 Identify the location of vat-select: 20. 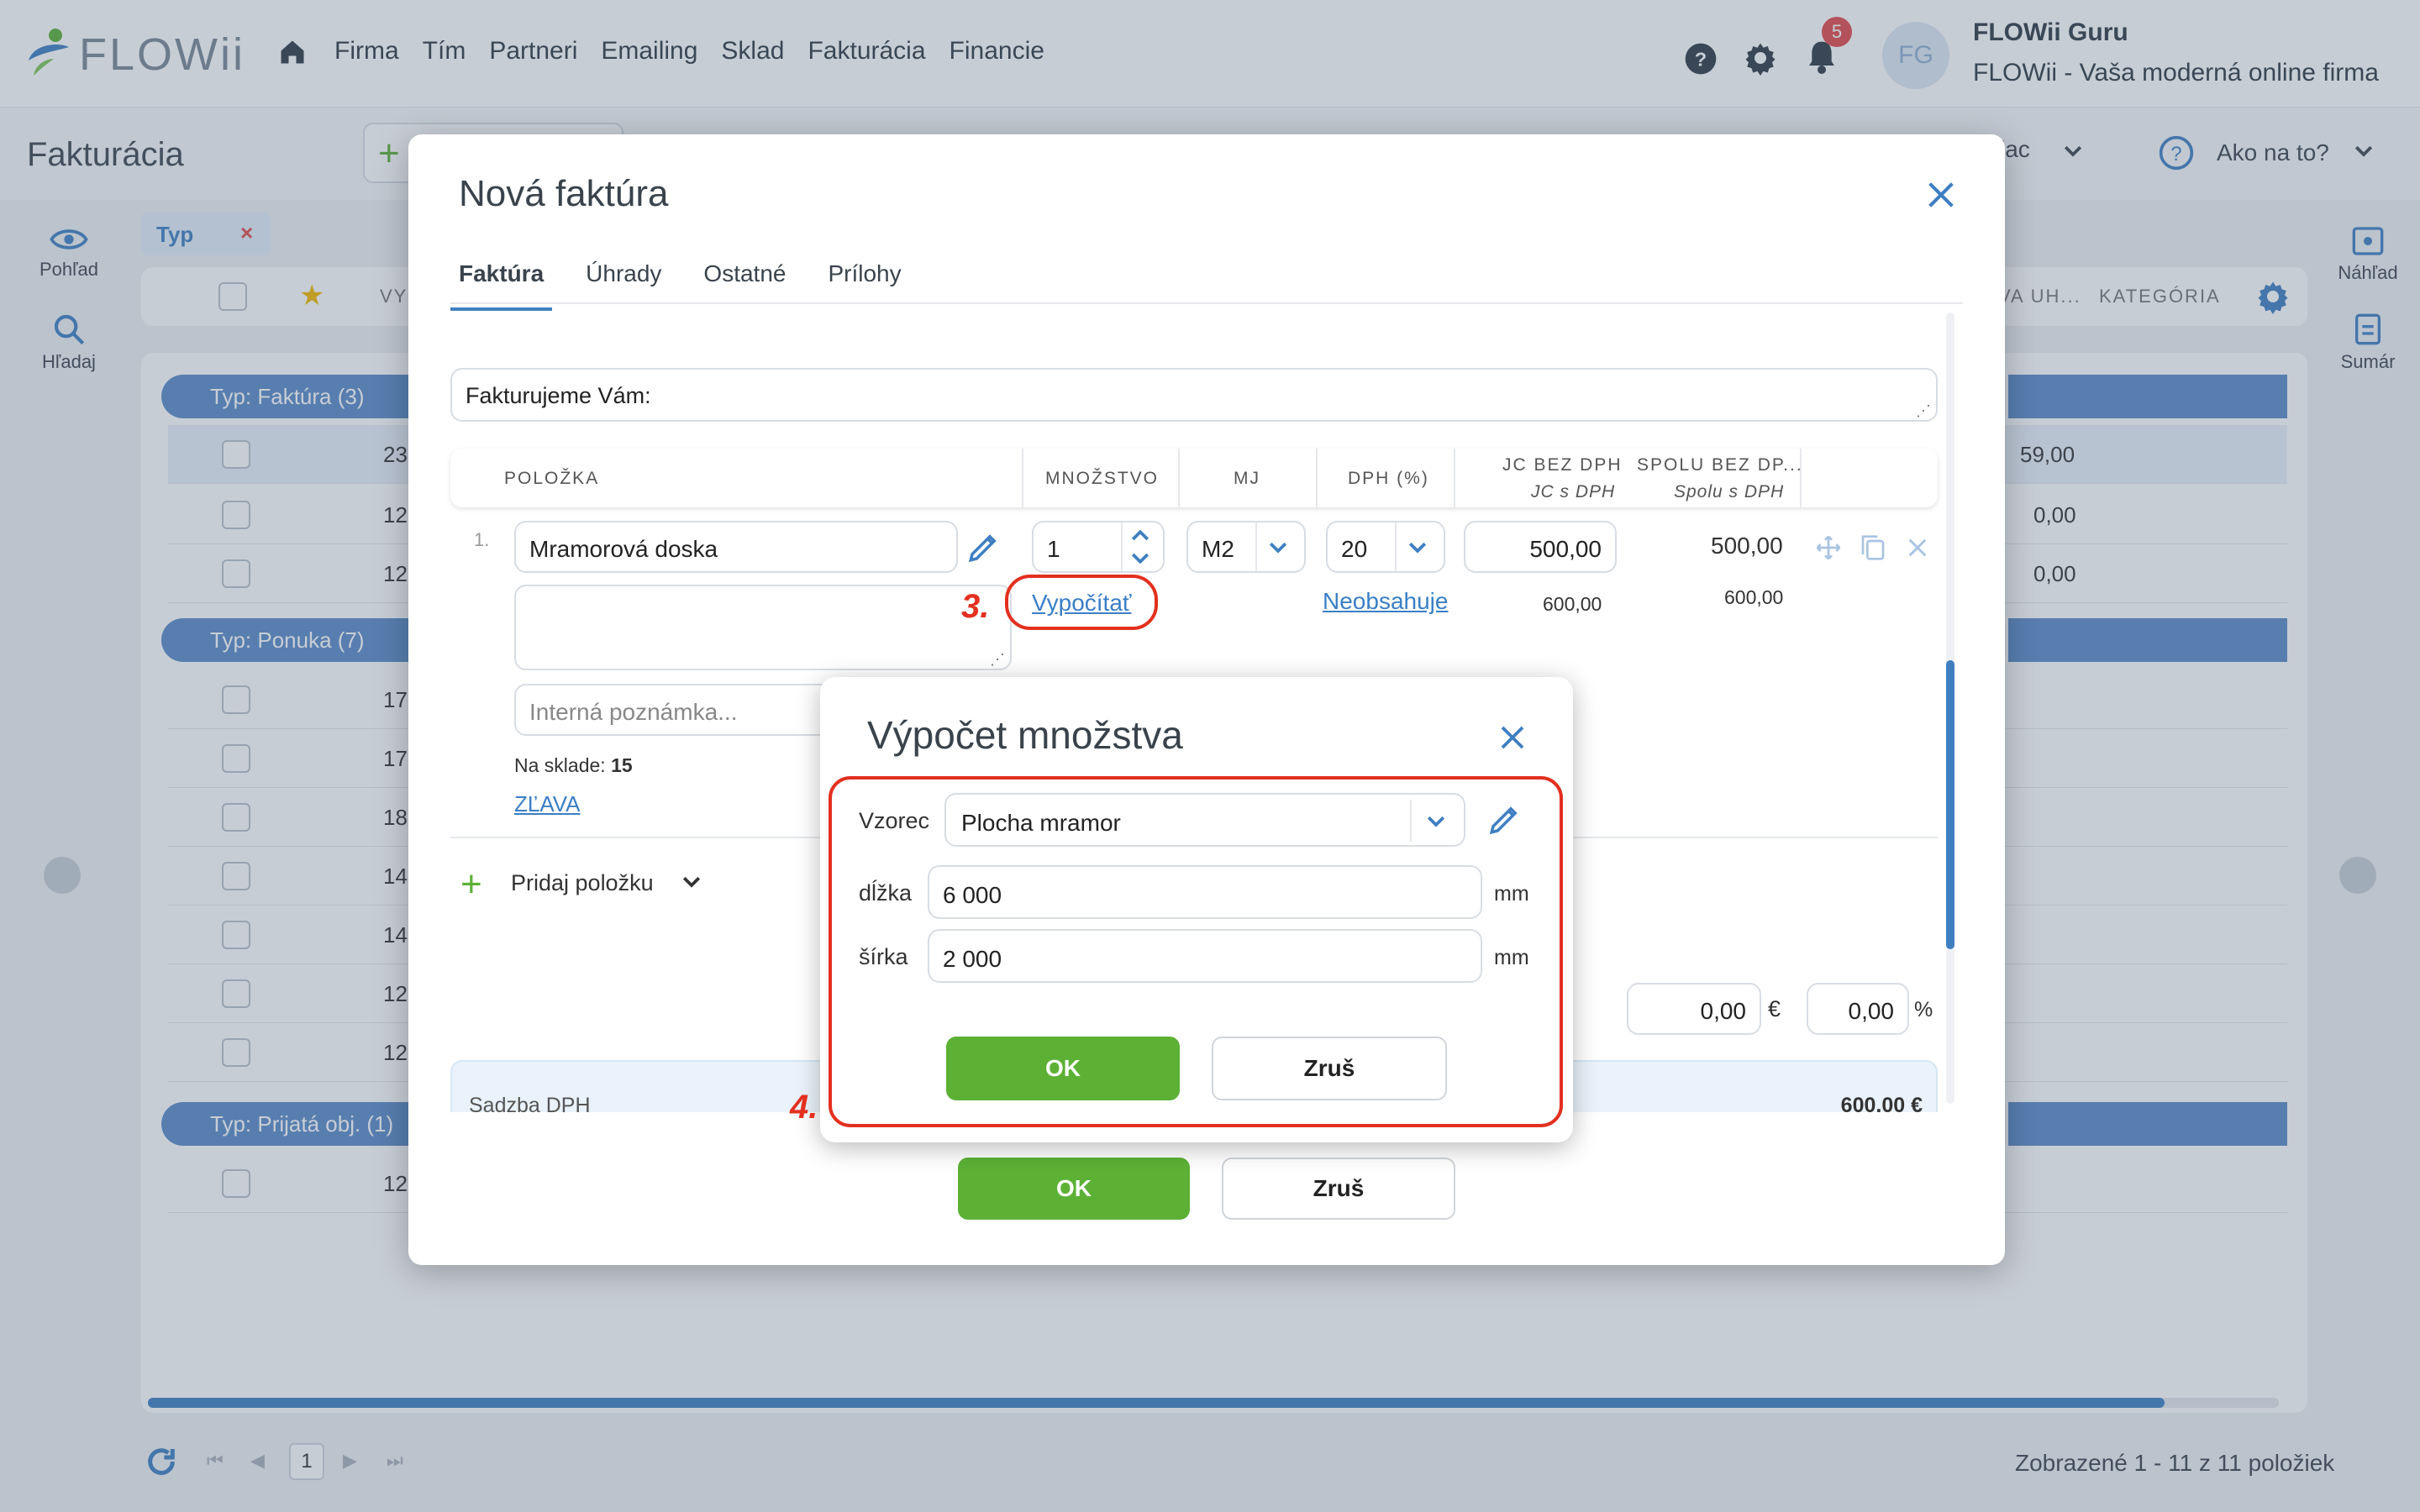
(1385, 547).